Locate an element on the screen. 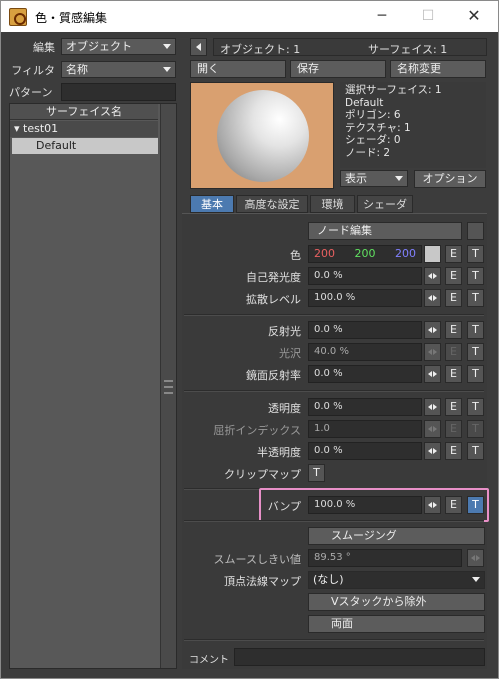 This screenshot has height=679, width=499. transparency-texture-button: T is located at coordinates (475, 407).